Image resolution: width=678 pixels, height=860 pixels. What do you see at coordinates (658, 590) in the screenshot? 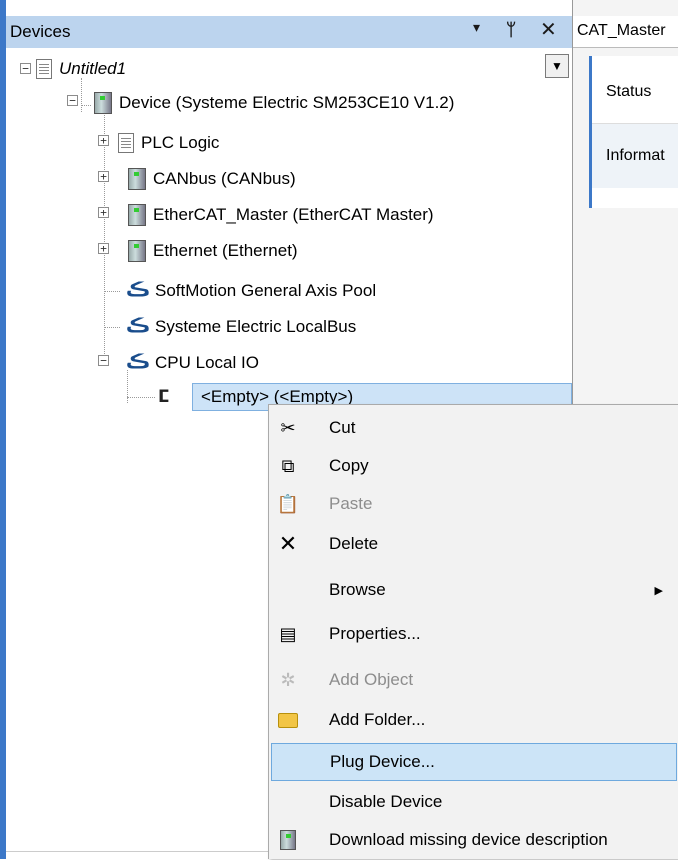
I see `submenu-arrow-icon: ▶` at bounding box center [658, 590].